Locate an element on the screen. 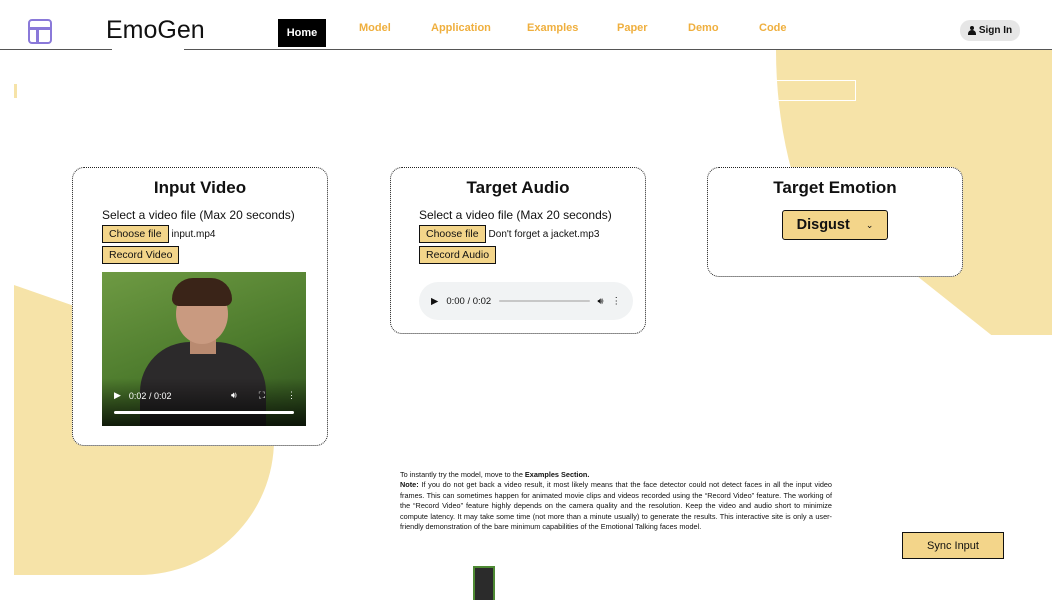 This screenshot has width=1052, height=600. nav-paper: Paper is located at coordinates (632, 28).